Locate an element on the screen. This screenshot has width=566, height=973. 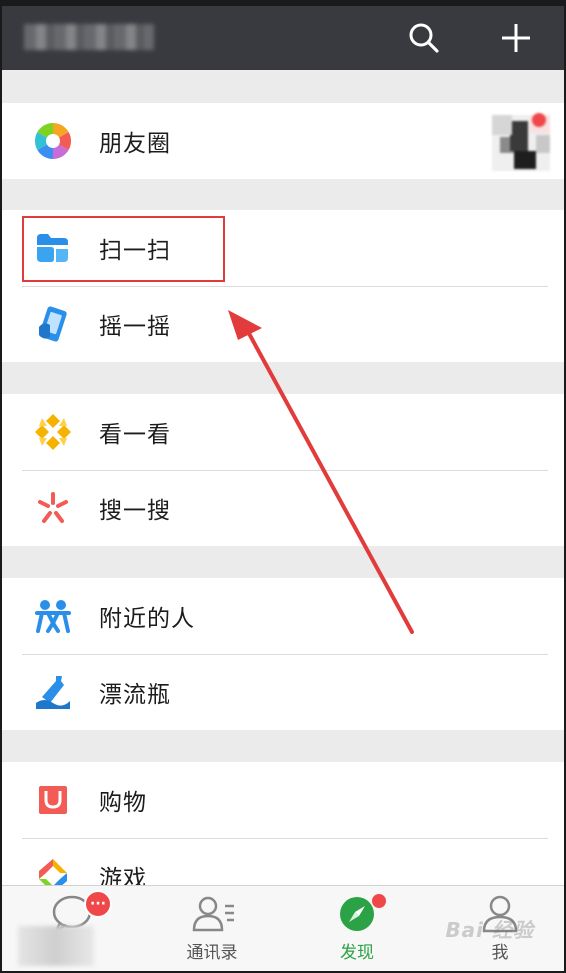
search-search-icon is located at coordinates (53, 508).